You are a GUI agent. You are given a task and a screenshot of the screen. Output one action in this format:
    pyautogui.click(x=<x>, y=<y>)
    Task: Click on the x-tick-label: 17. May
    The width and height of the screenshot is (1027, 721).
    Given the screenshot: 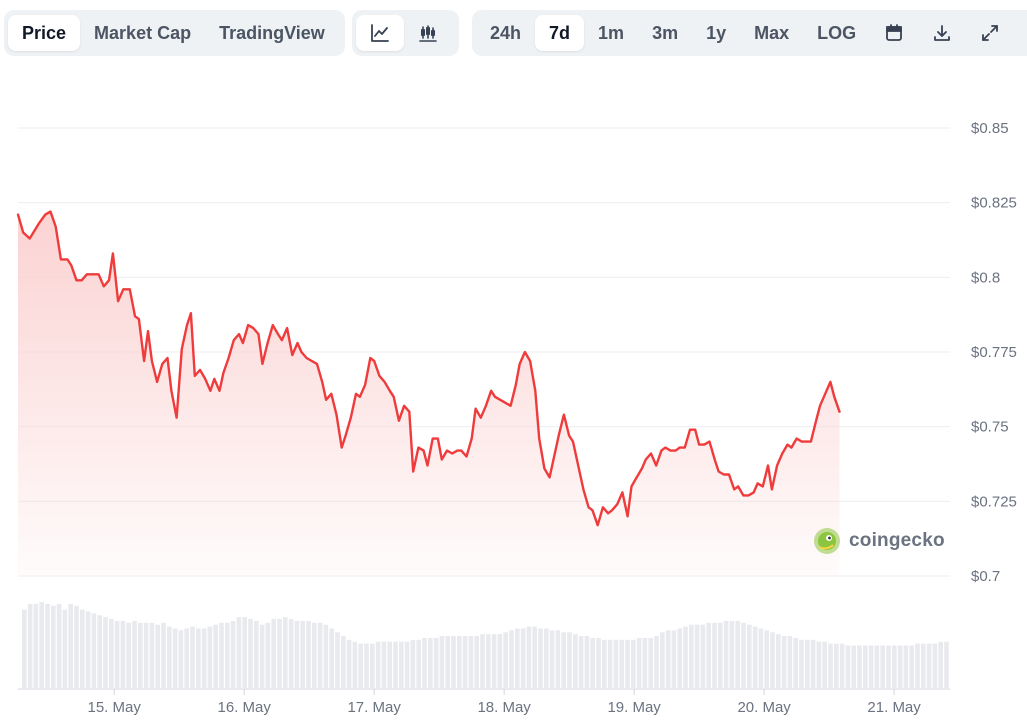 What is the action you would take?
    pyautogui.click(x=374, y=707)
    